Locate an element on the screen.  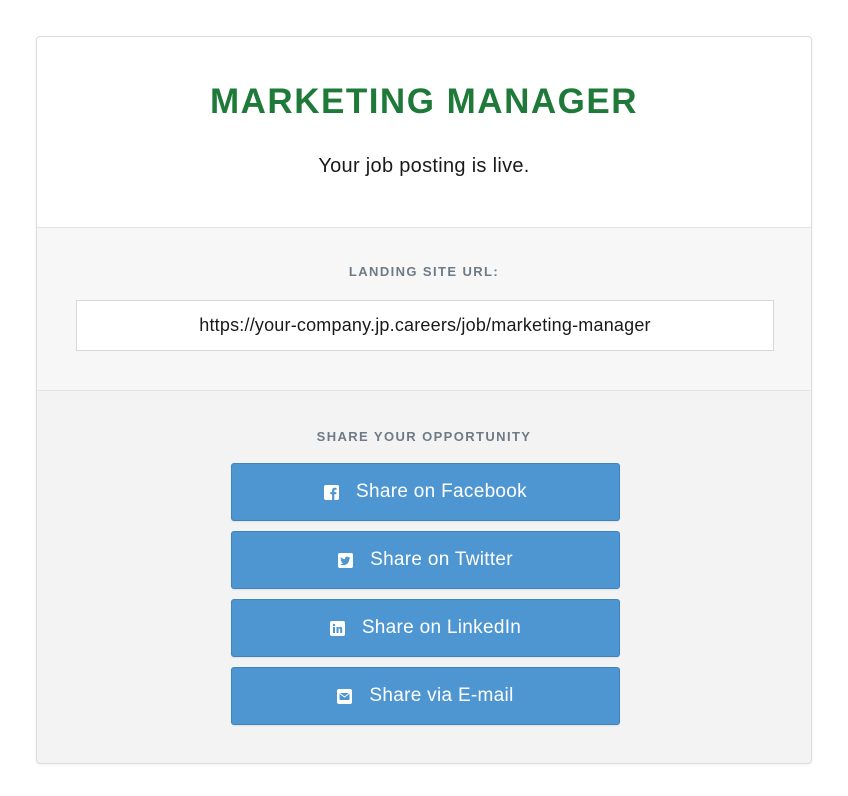
facebook-icon is located at coordinates (332, 492).